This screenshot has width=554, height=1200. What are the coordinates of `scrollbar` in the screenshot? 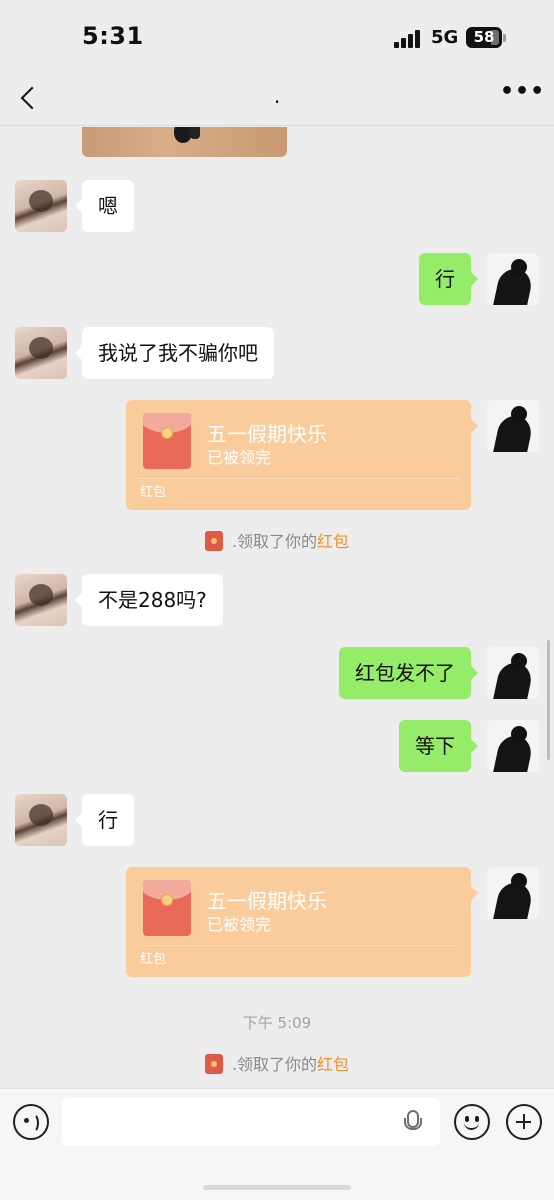 It's located at (548, 700).